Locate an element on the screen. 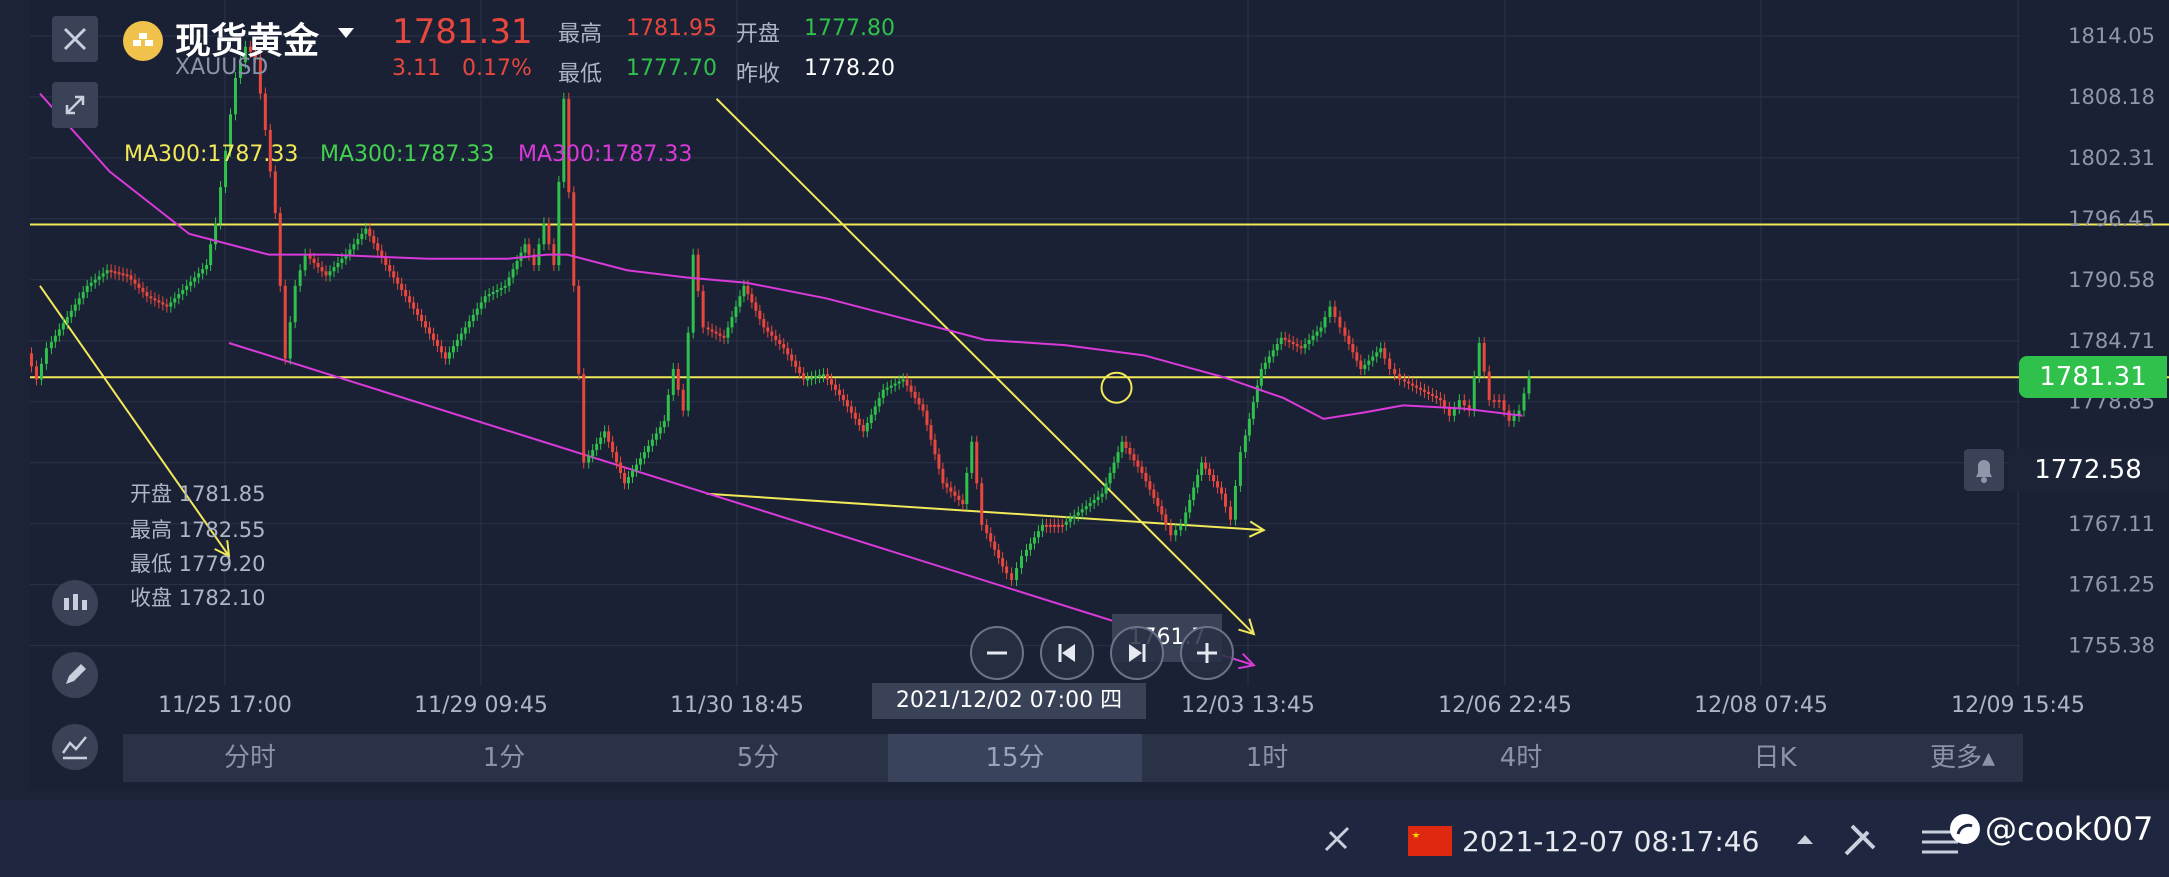  x-tick-label: 11/29 09:45 is located at coordinates (481, 705).